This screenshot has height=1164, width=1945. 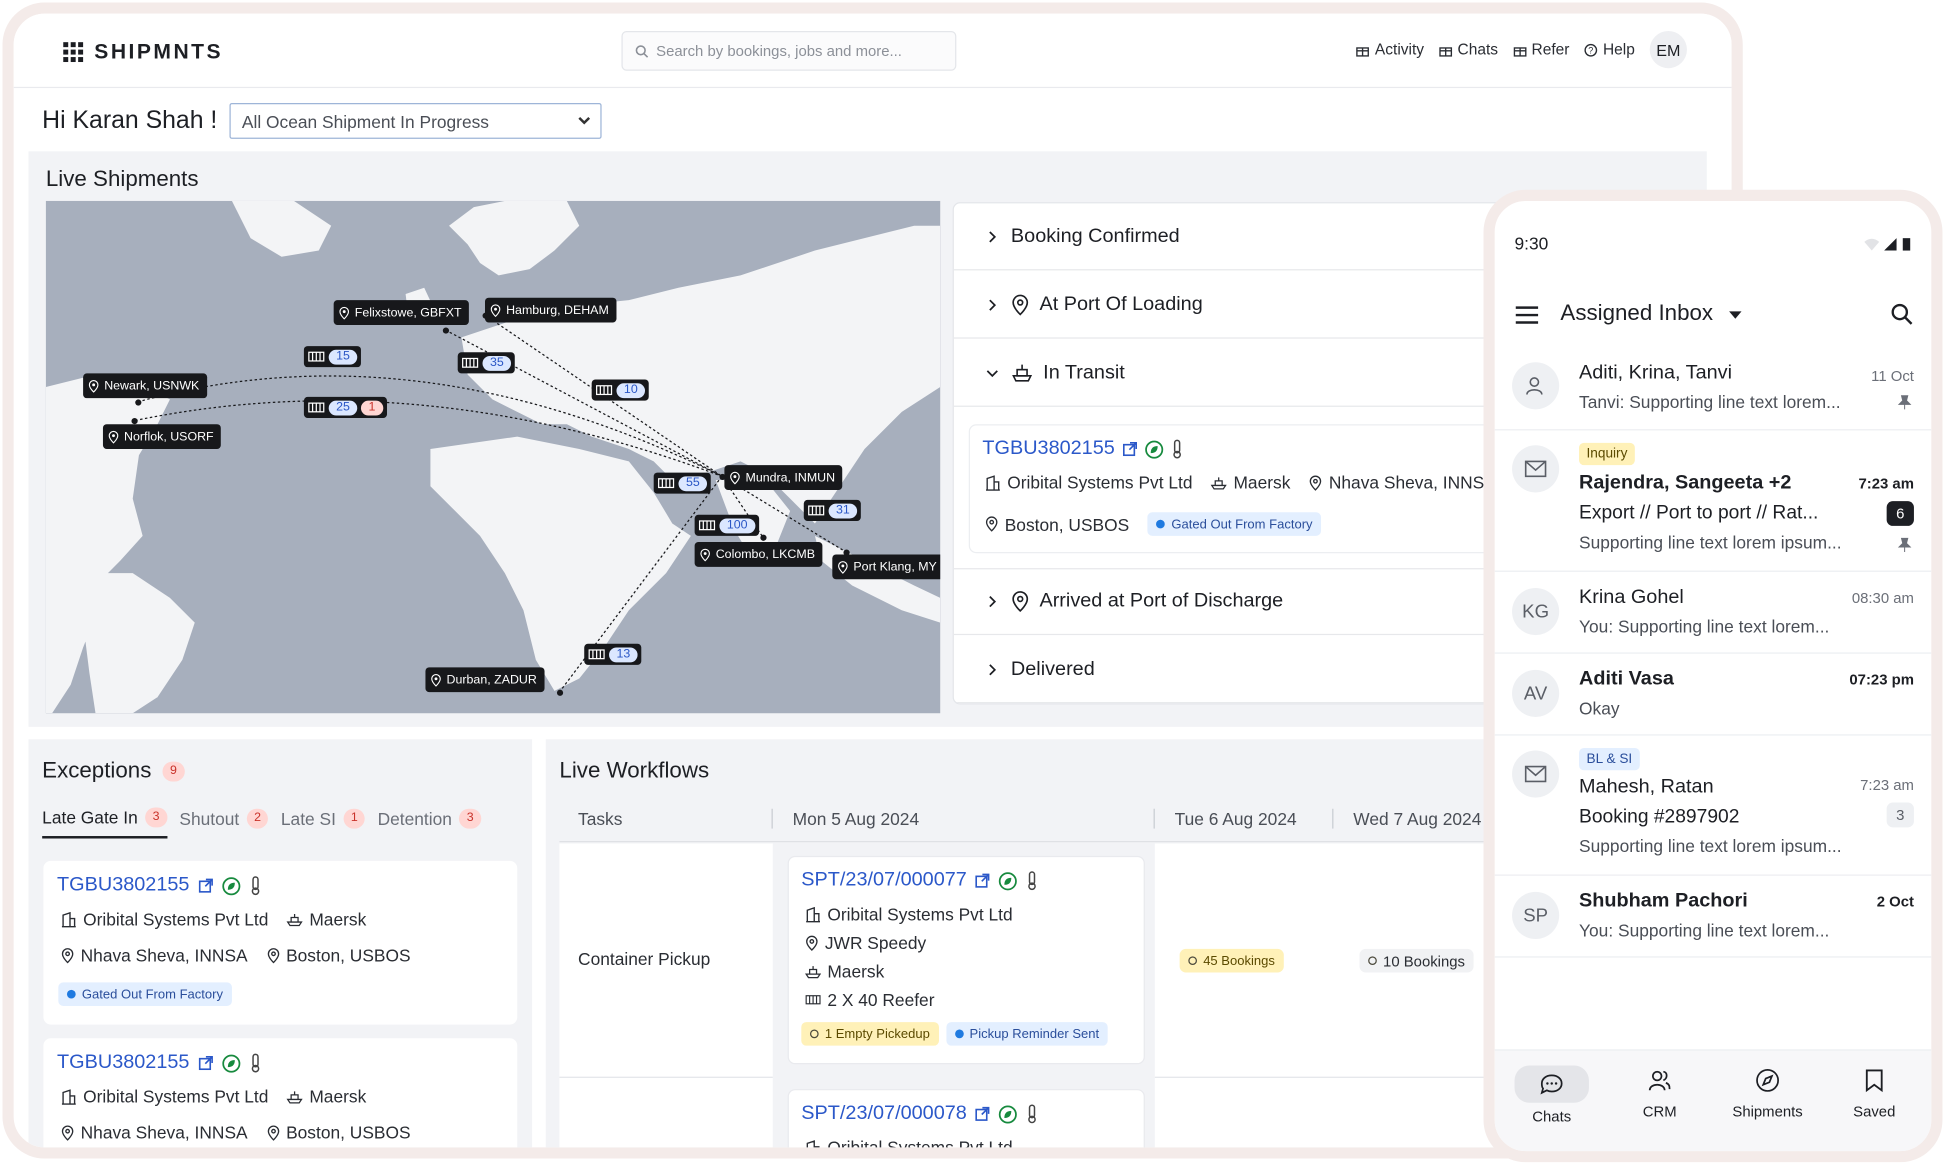 What do you see at coordinates (1390, 49) in the screenshot?
I see `nav-activity: Activity` at bounding box center [1390, 49].